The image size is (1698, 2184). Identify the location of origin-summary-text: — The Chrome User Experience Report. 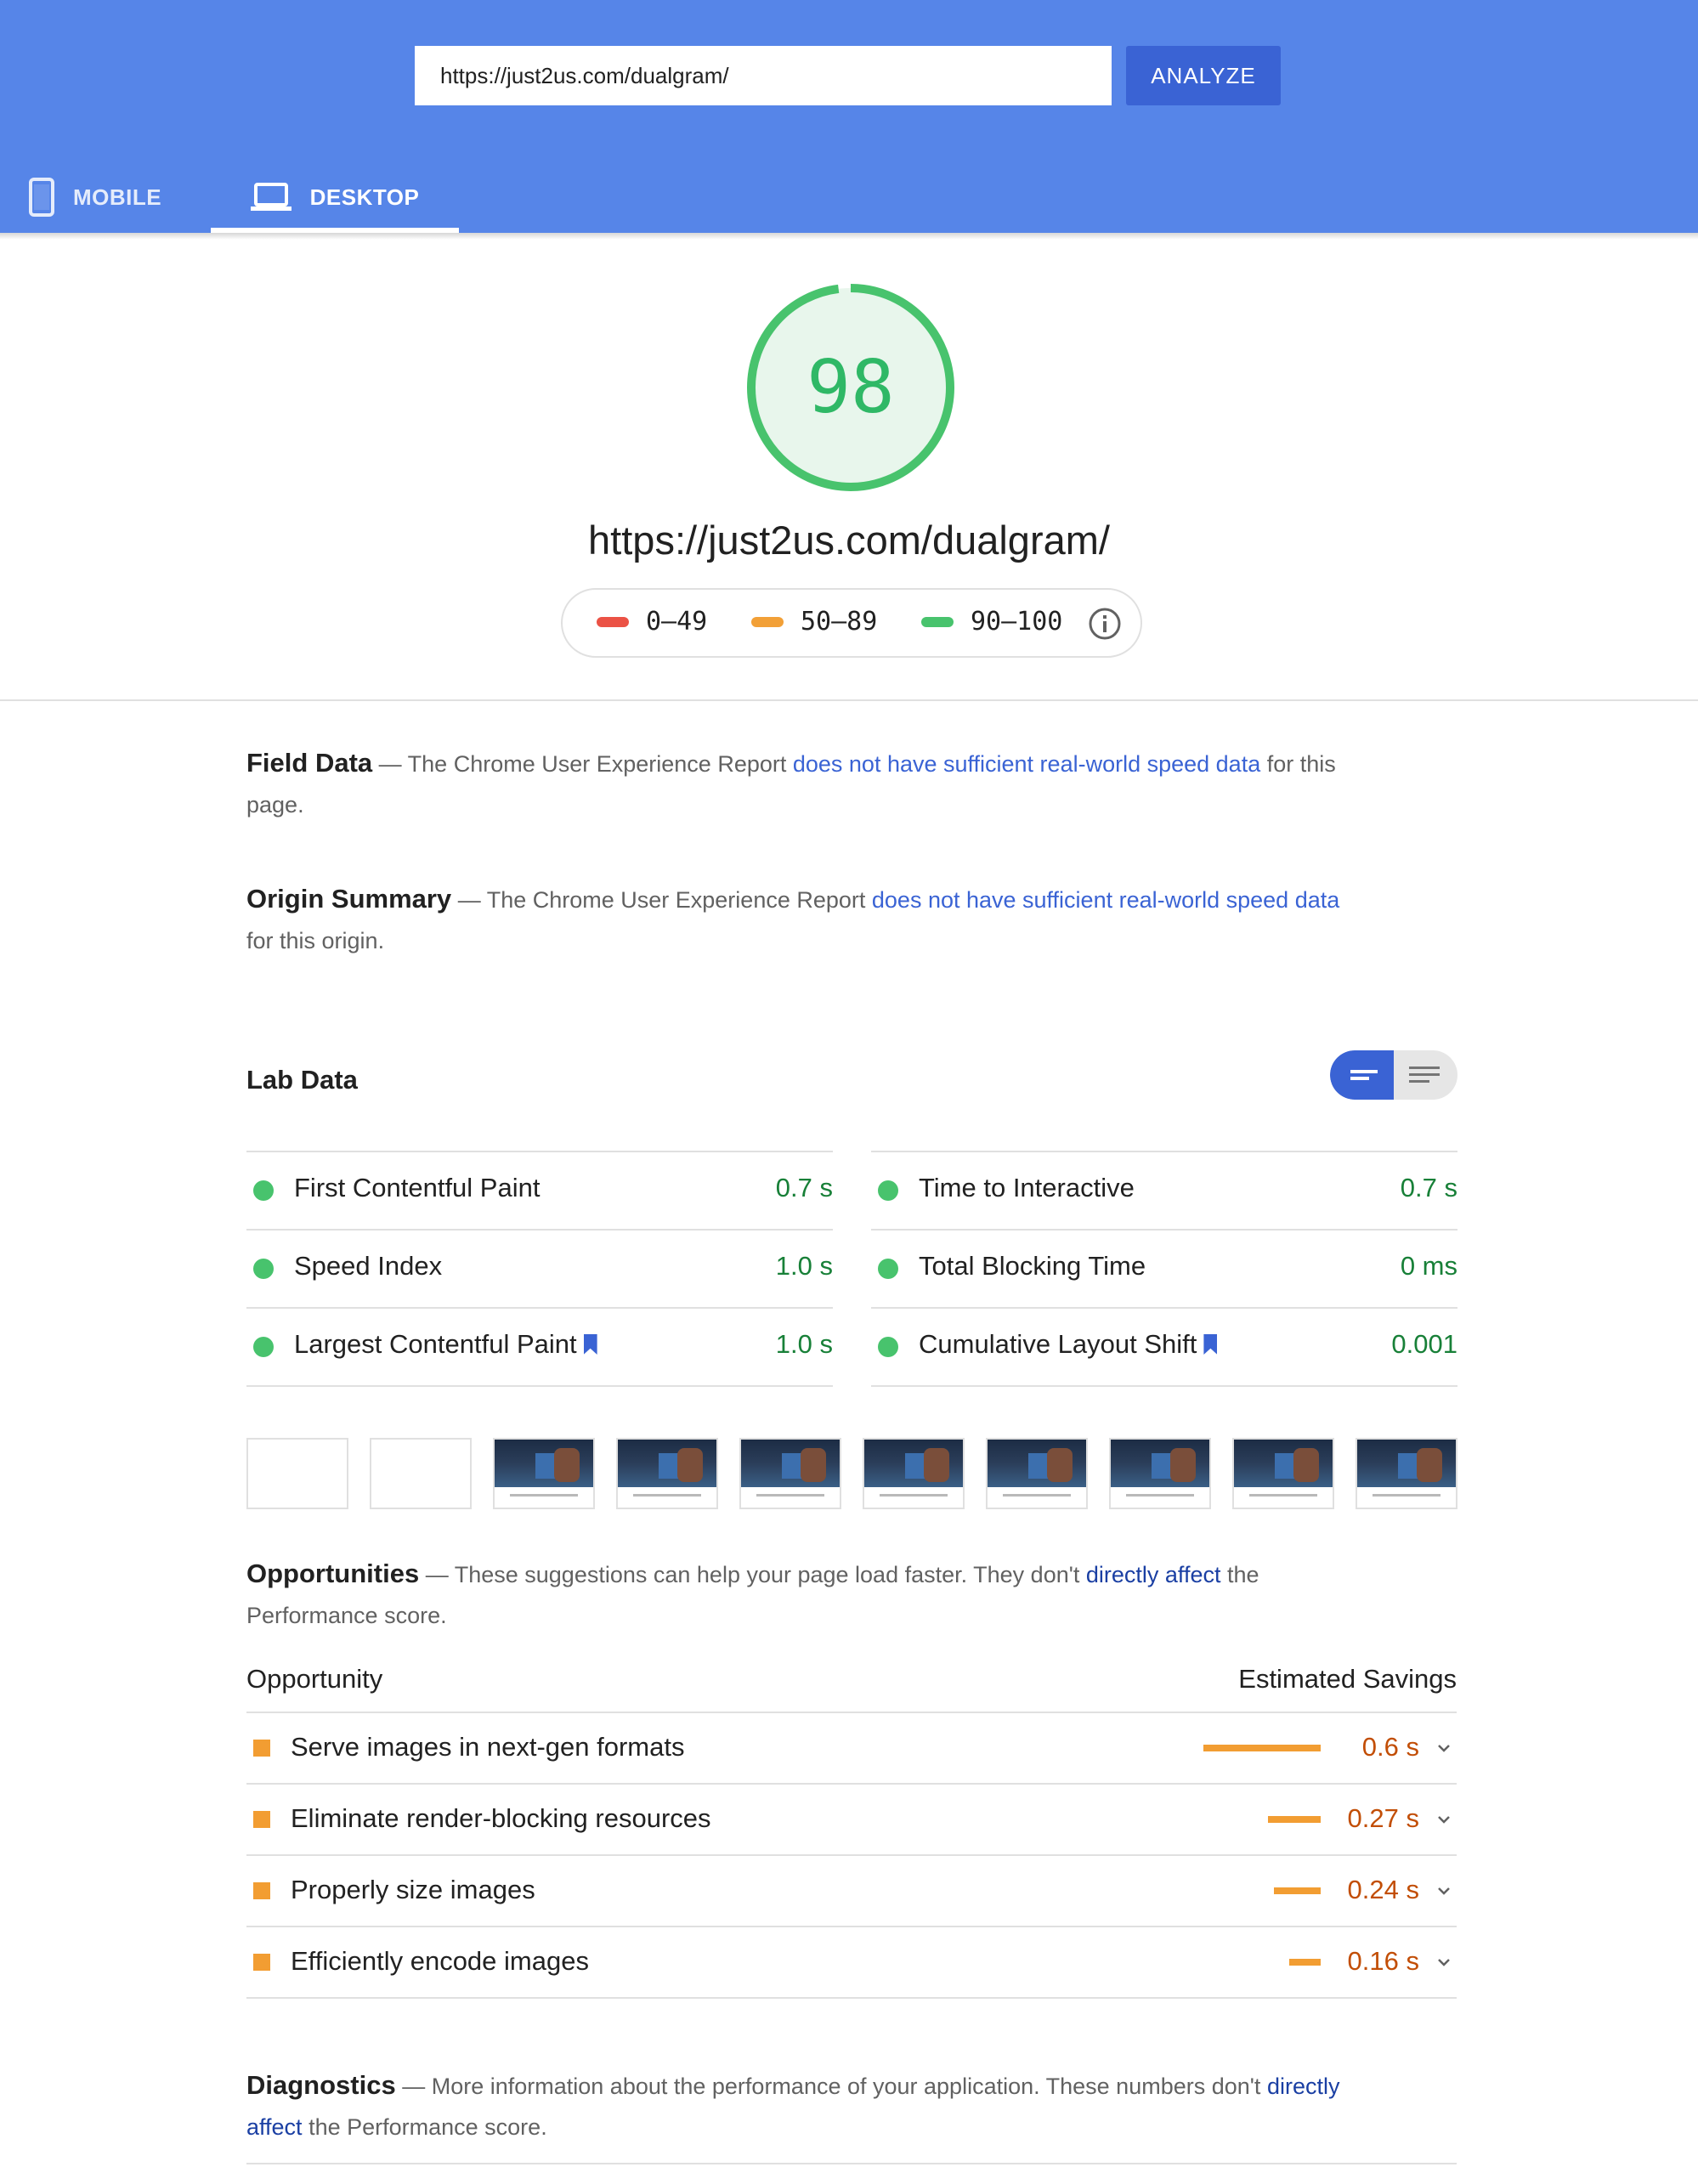
(661, 900).